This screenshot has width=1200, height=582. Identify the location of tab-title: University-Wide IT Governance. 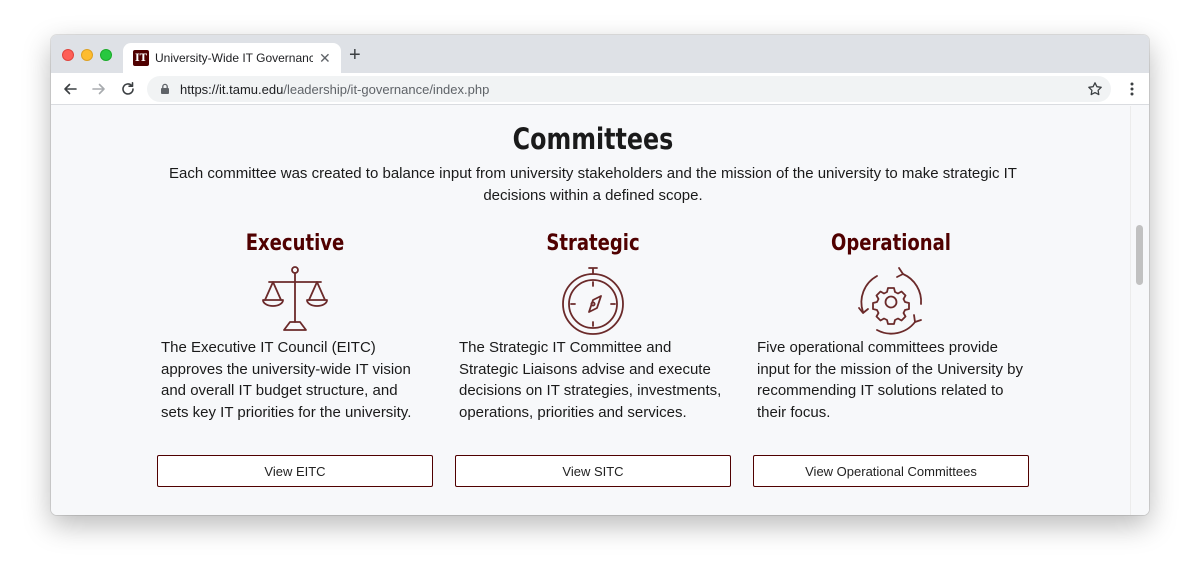
(234, 58).